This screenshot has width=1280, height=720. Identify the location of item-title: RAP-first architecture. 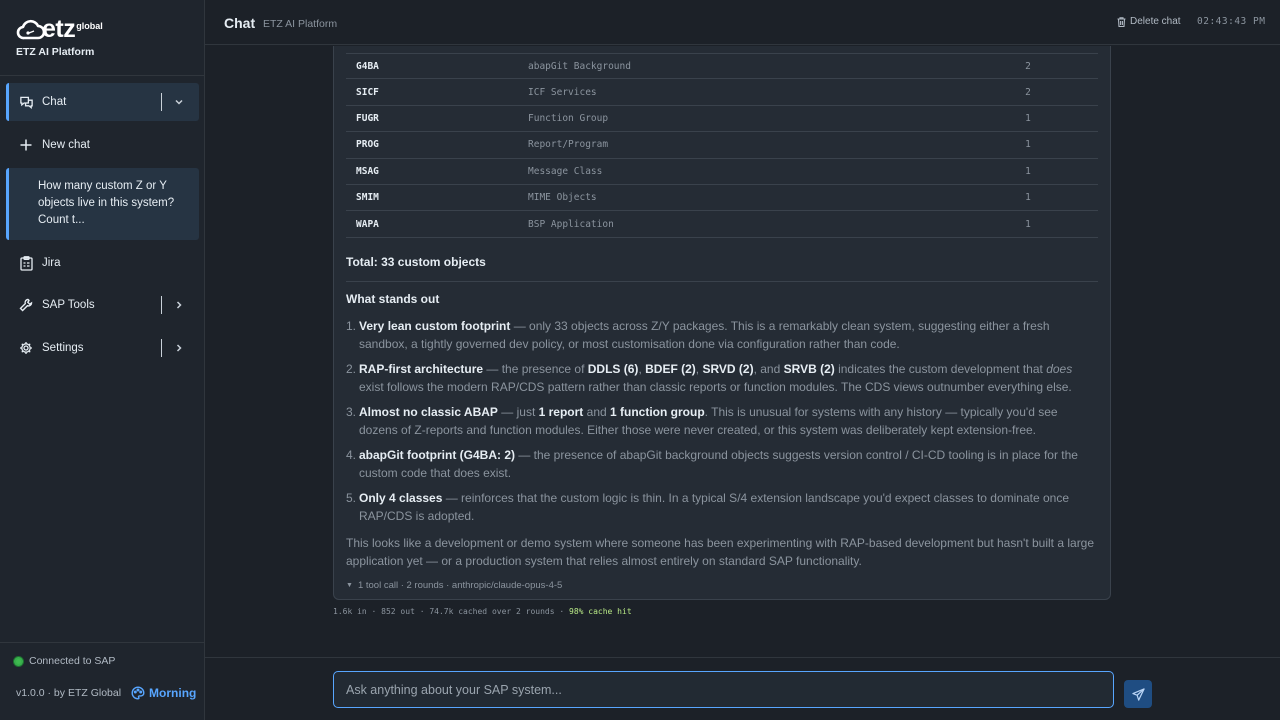
(421, 369).